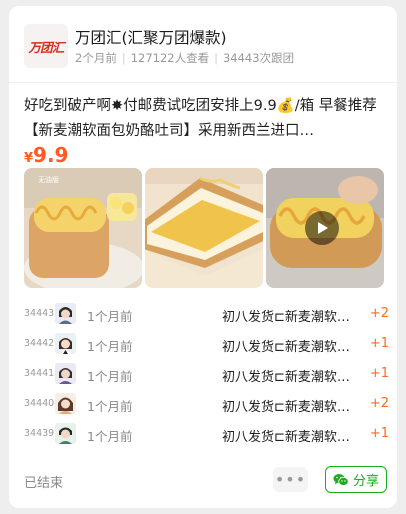 The image size is (406, 514). I want to click on order-number: 34440, so click(39, 403).